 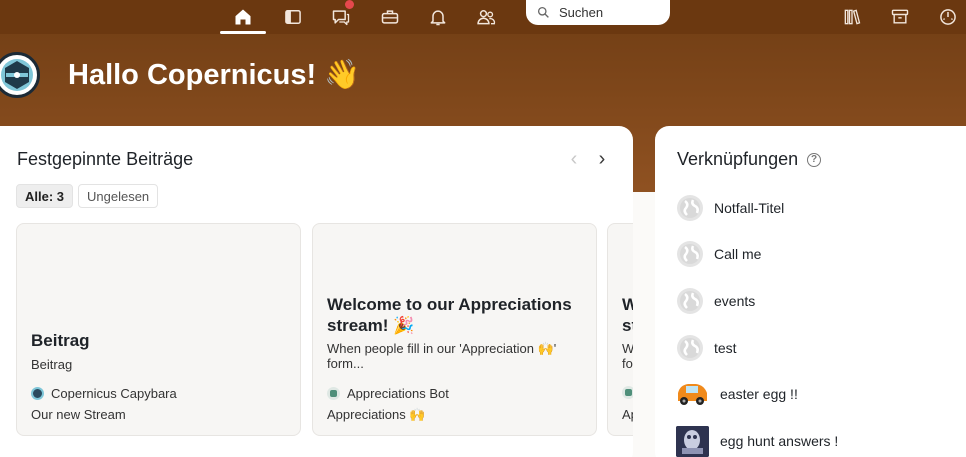 I want to click on home-icon, so click(x=243, y=17).